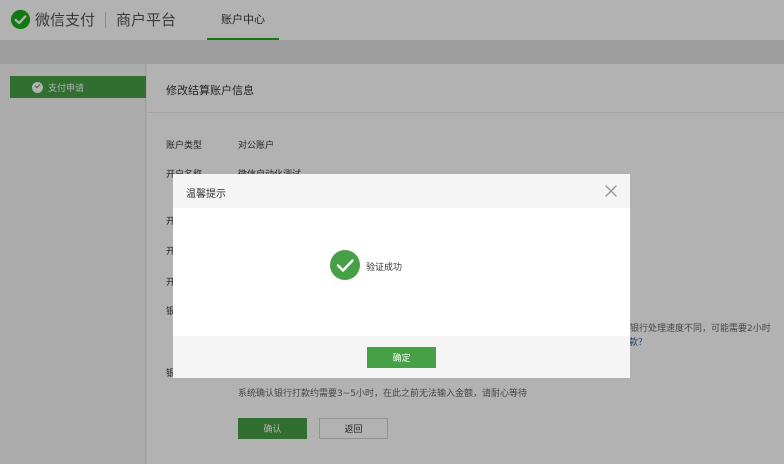 This screenshot has width=784, height=464. I want to click on dialog-title: 温馨提示, so click(206, 194).